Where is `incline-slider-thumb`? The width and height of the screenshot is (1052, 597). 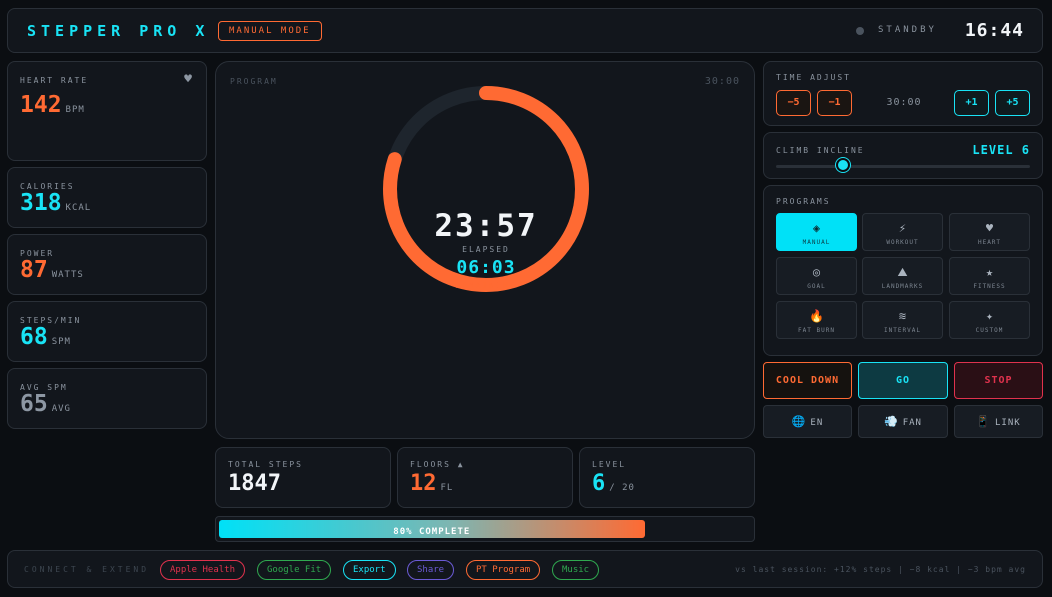 incline-slider-thumb is located at coordinates (842, 165).